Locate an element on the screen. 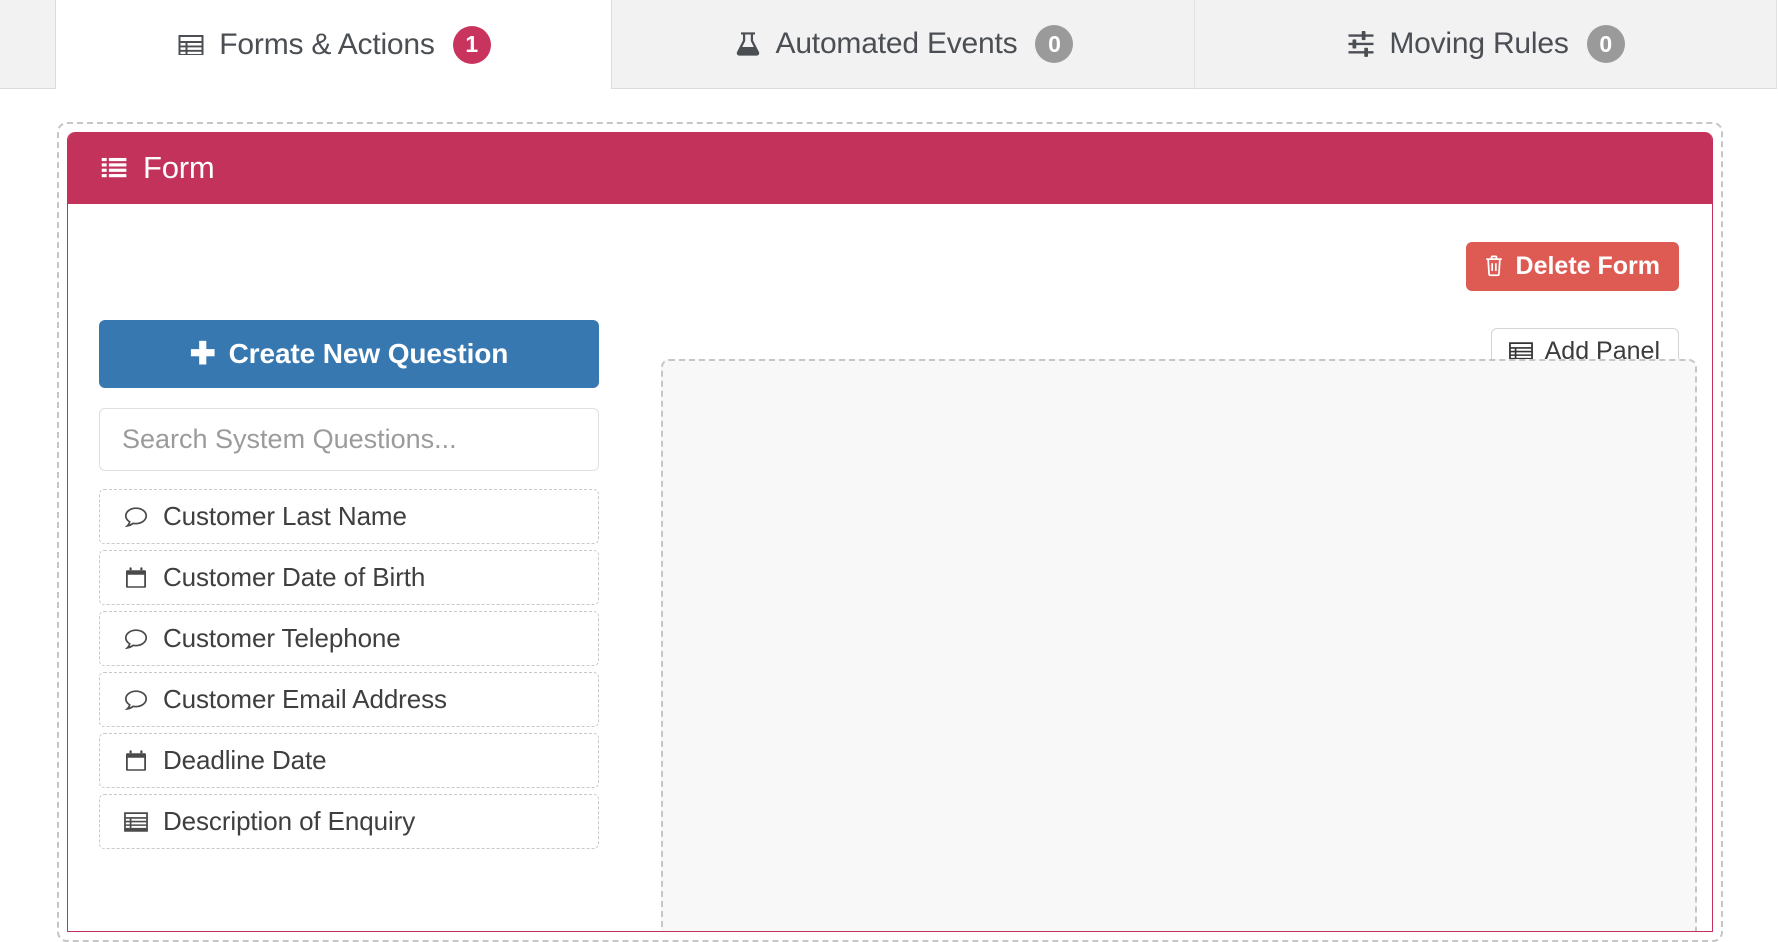 This screenshot has height=942, width=1778. tab-automated-events: Automated Events 0 is located at coordinates (903, 44).